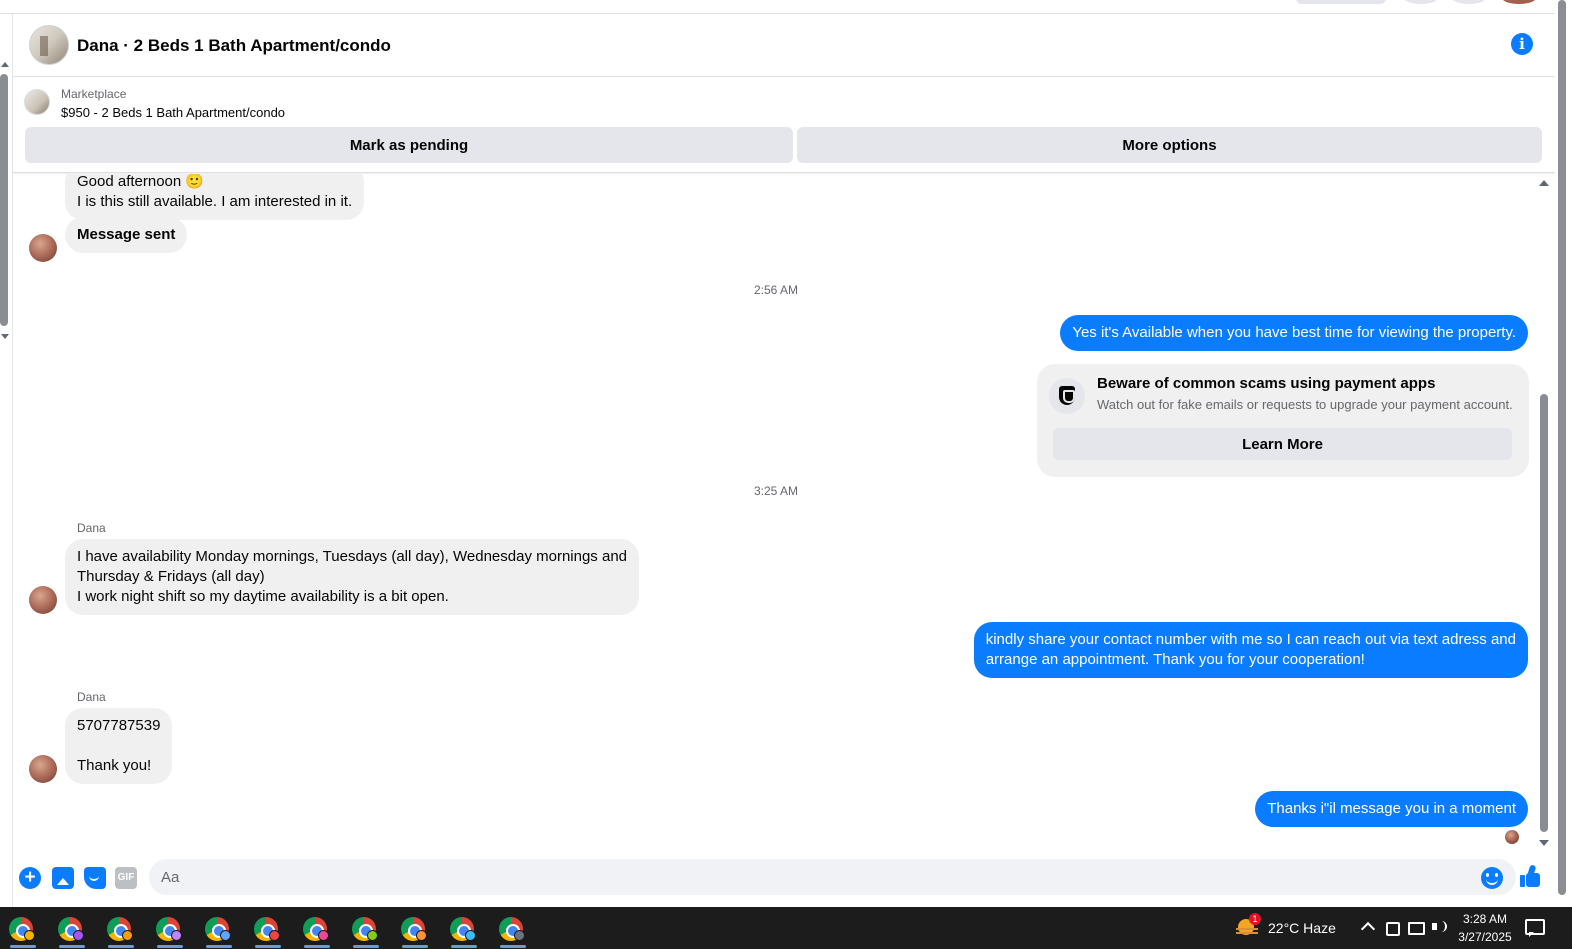  I want to click on more-options-button: More options, so click(1169, 145).